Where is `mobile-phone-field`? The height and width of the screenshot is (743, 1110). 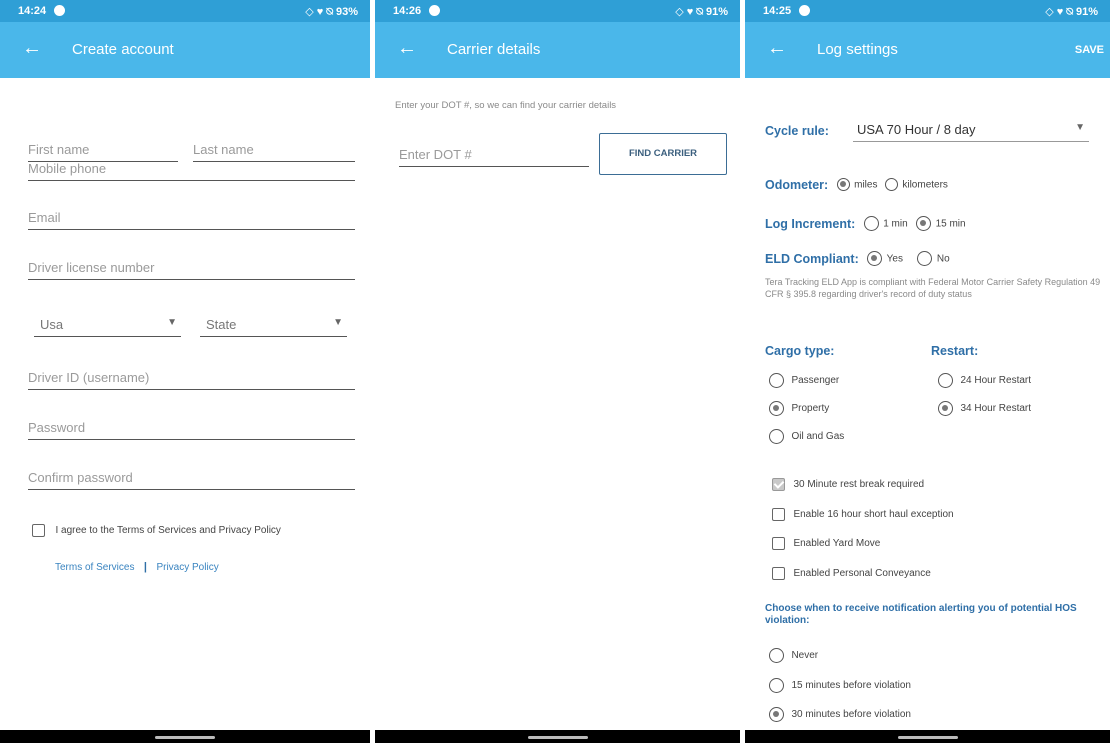 mobile-phone-field is located at coordinates (191, 169).